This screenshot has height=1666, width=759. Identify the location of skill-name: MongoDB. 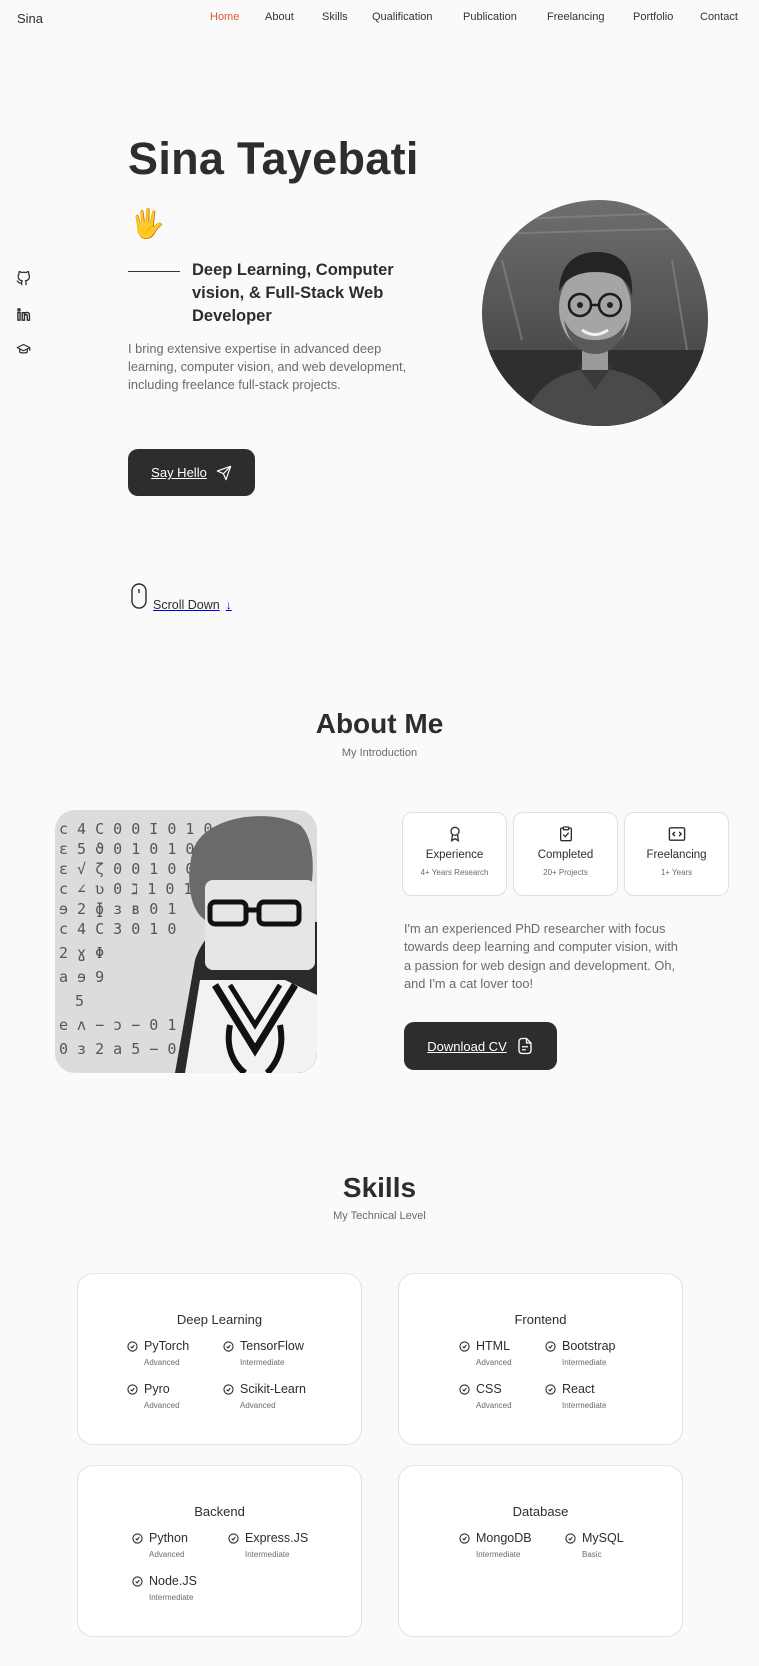
(504, 1538).